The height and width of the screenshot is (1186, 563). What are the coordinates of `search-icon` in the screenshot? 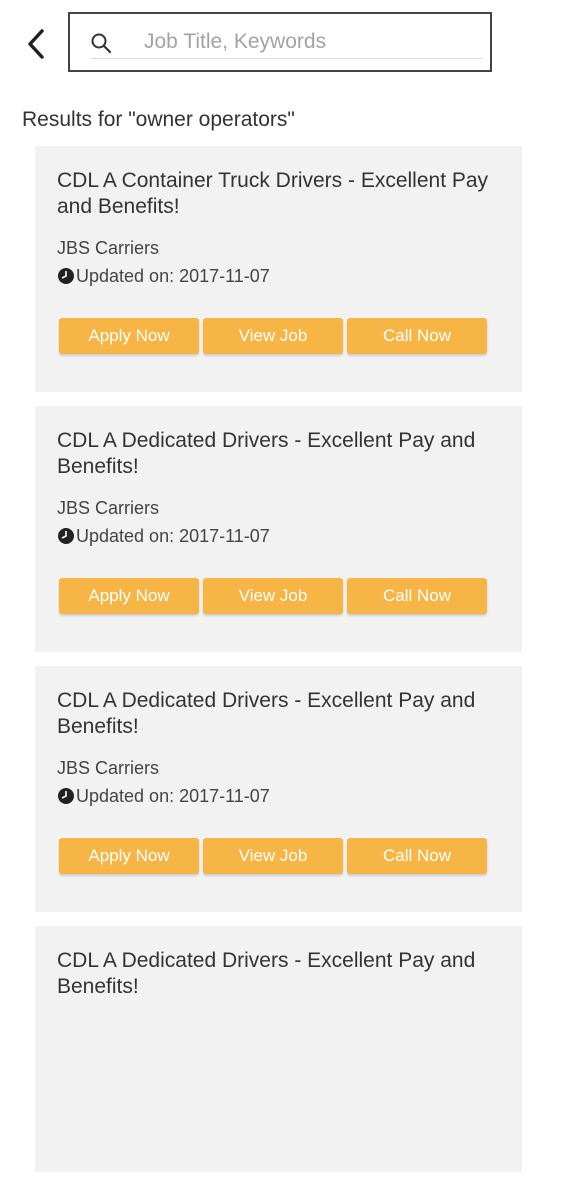 It's located at (101, 43).